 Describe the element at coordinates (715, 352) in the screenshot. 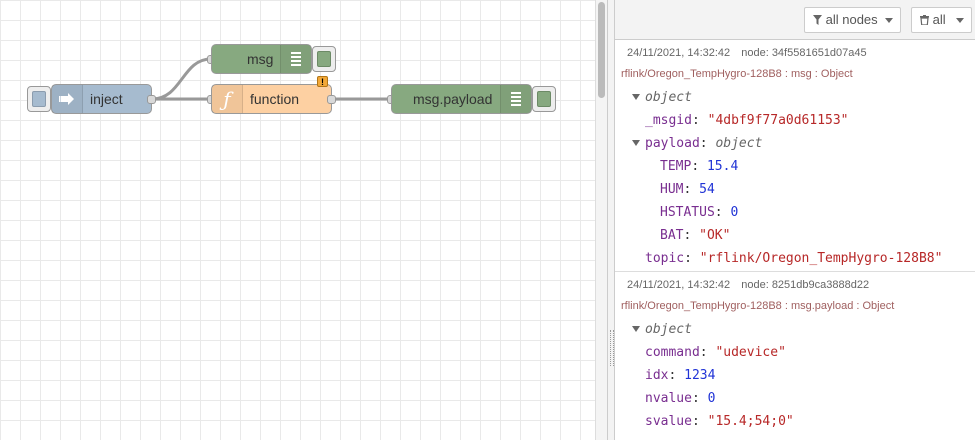

I see `tree-row-prop-0: command: "udevice"` at that location.